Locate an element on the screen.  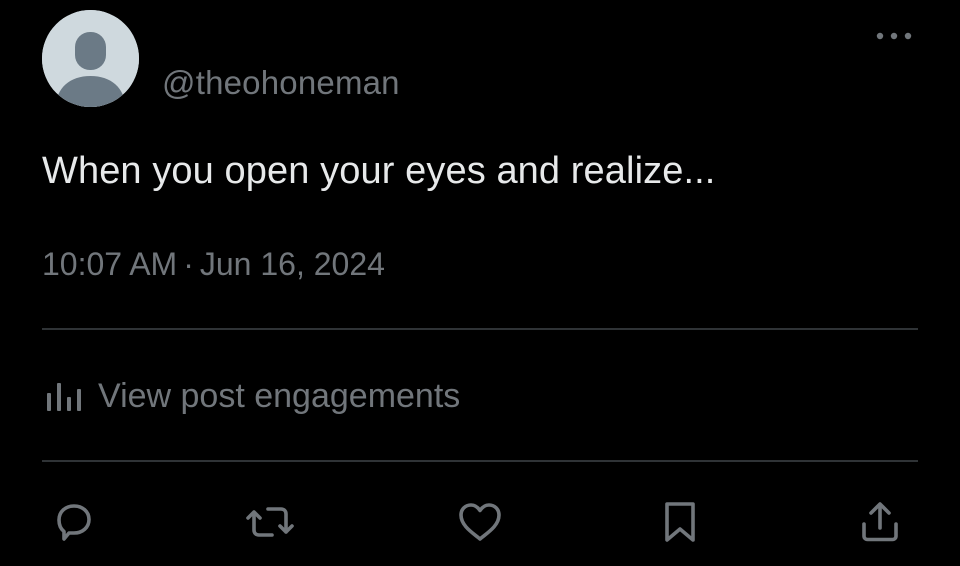
more-options-button is located at coordinates (894, 36).